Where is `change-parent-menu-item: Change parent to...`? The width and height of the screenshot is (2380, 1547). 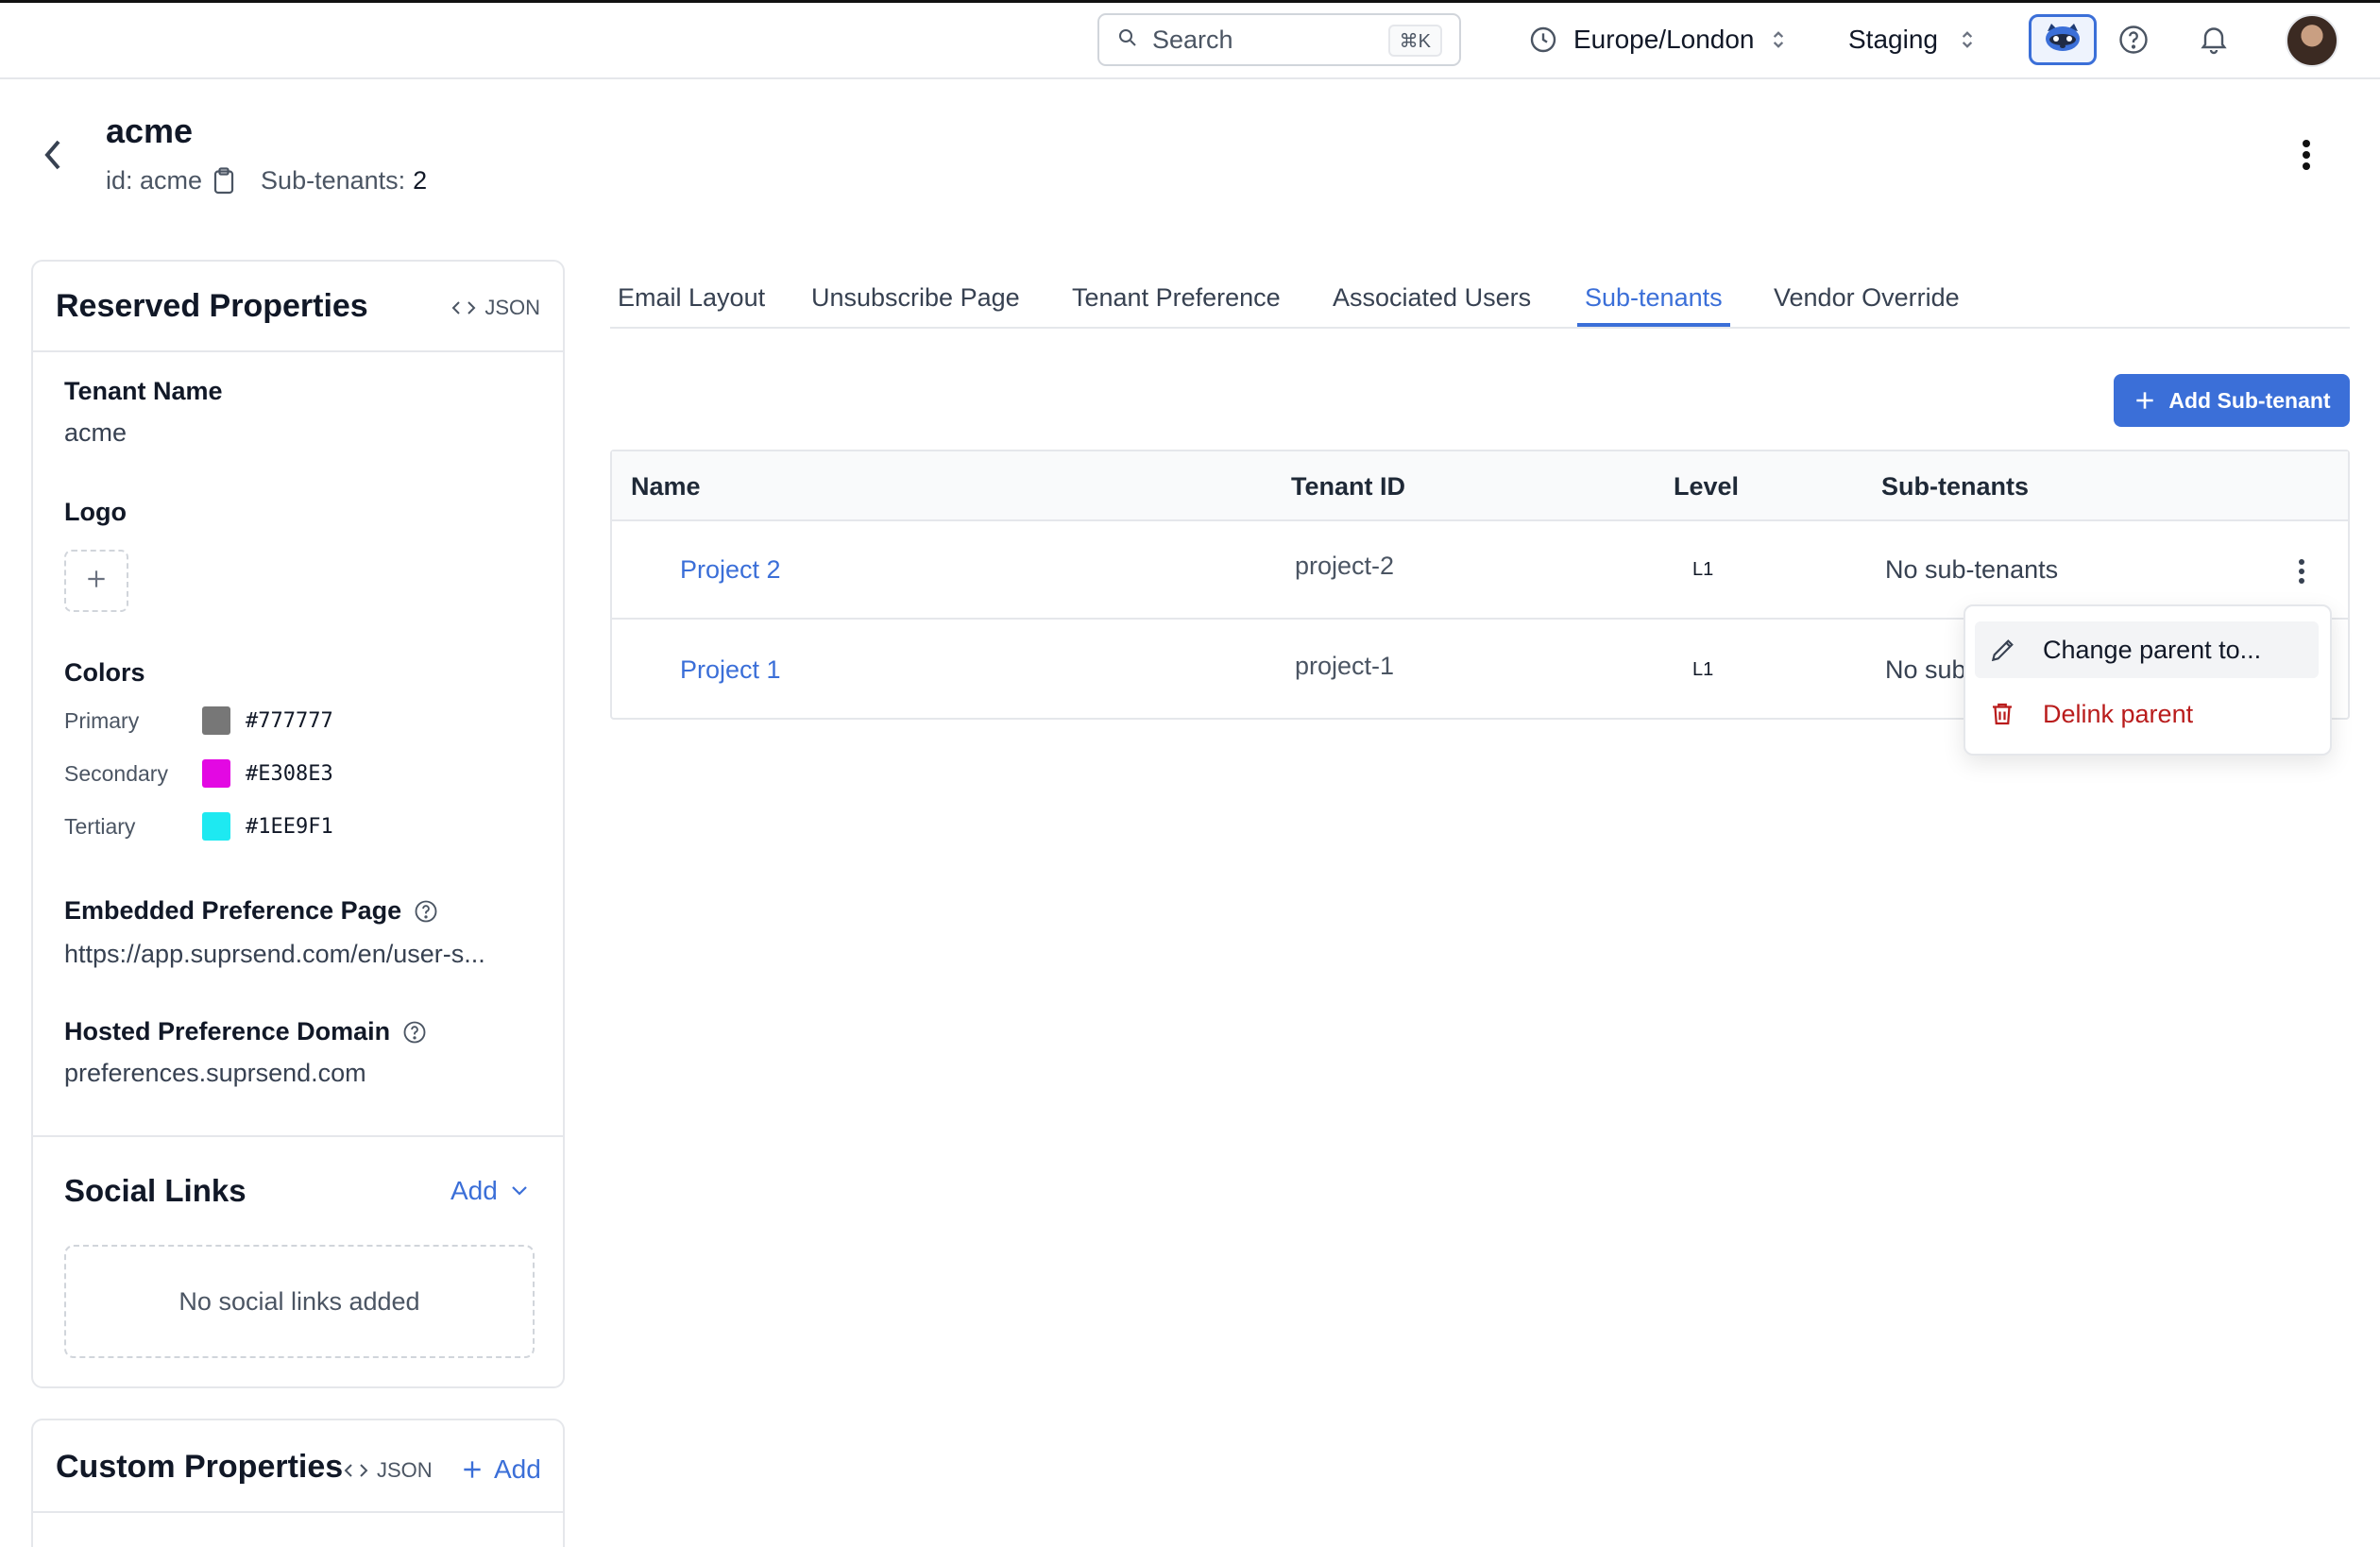
change-parent-menu-item: Change parent to... is located at coordinates (2147, 649).